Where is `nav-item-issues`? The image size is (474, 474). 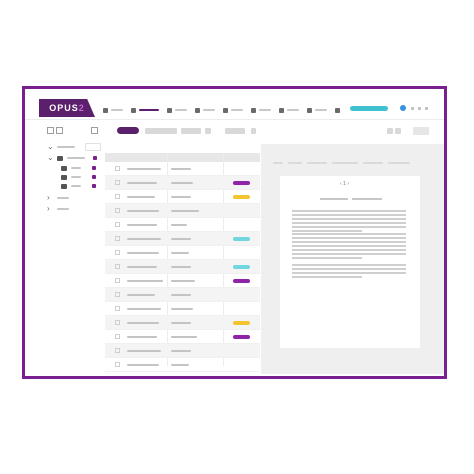
nav-item-issues is located at coordinates (289, 110).